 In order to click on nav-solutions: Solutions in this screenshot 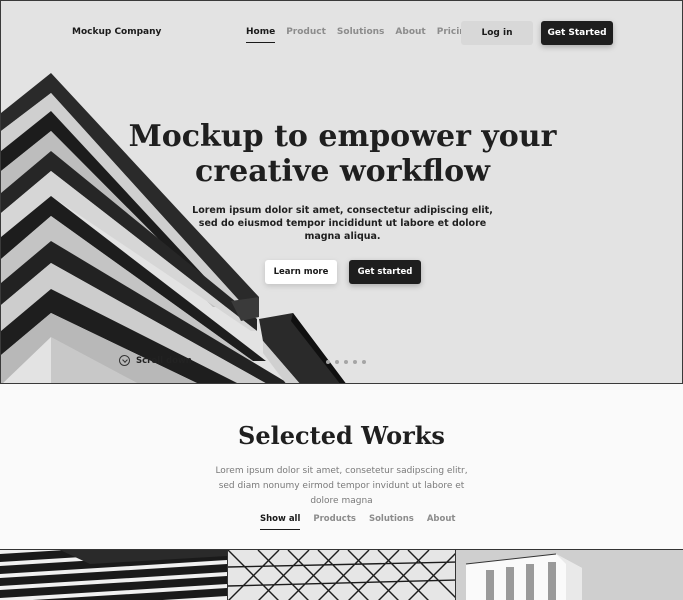, I will do `click(361, 35)`.